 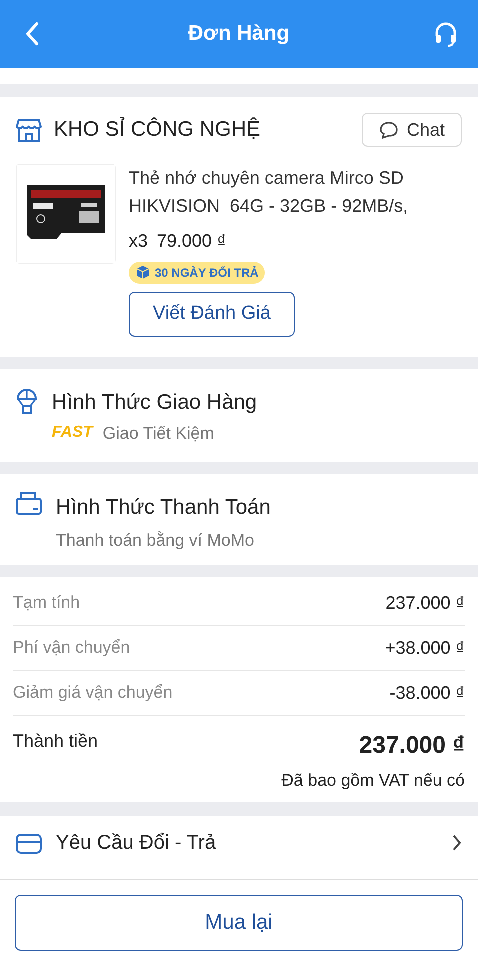 What do you see at coordinates (155, 403) in the screenshot?
I see `section-title: Hình Thức Giao Hàng` at bounding box center [155, 403].